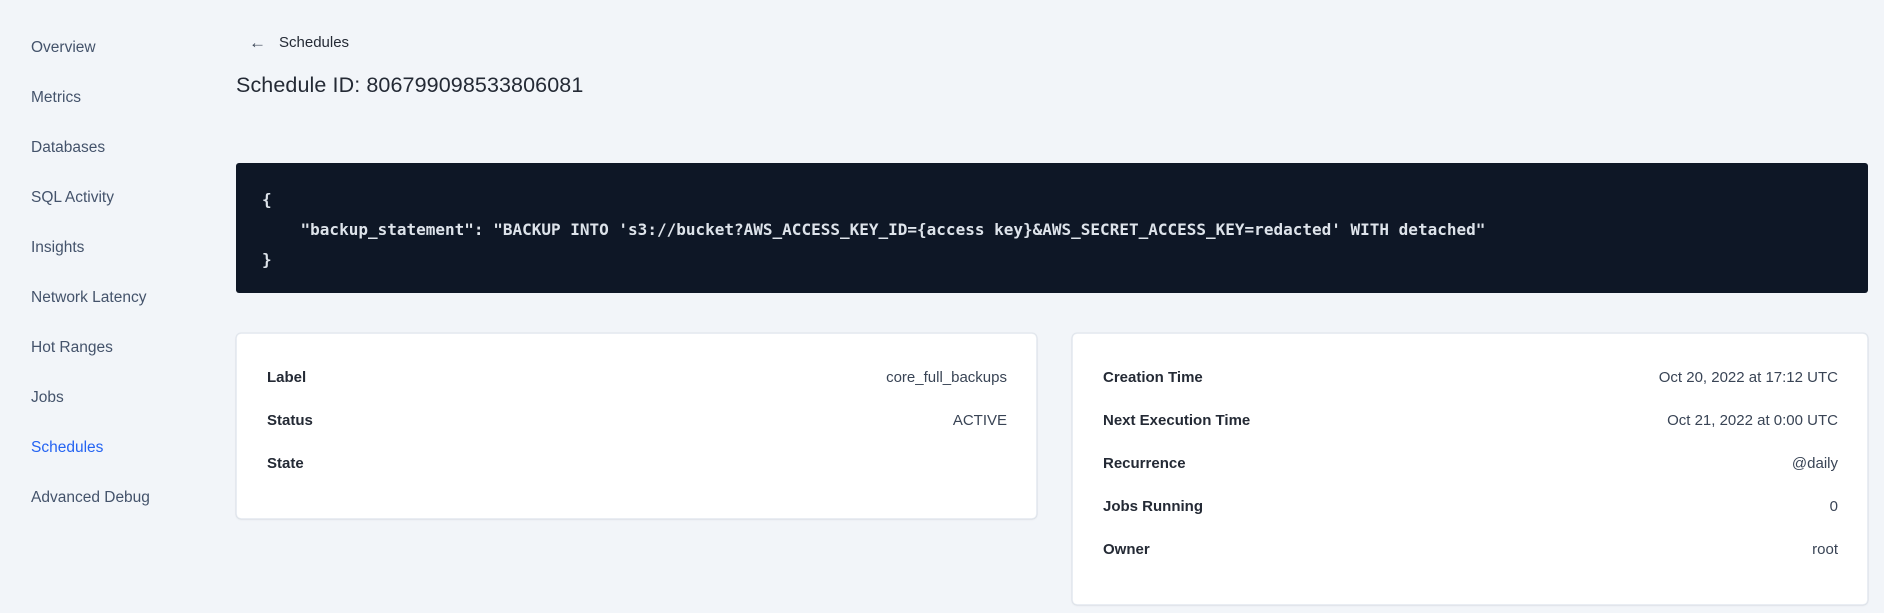  I want to click on sidebar-item-network-latency: Network Latency, so click(98, 298).